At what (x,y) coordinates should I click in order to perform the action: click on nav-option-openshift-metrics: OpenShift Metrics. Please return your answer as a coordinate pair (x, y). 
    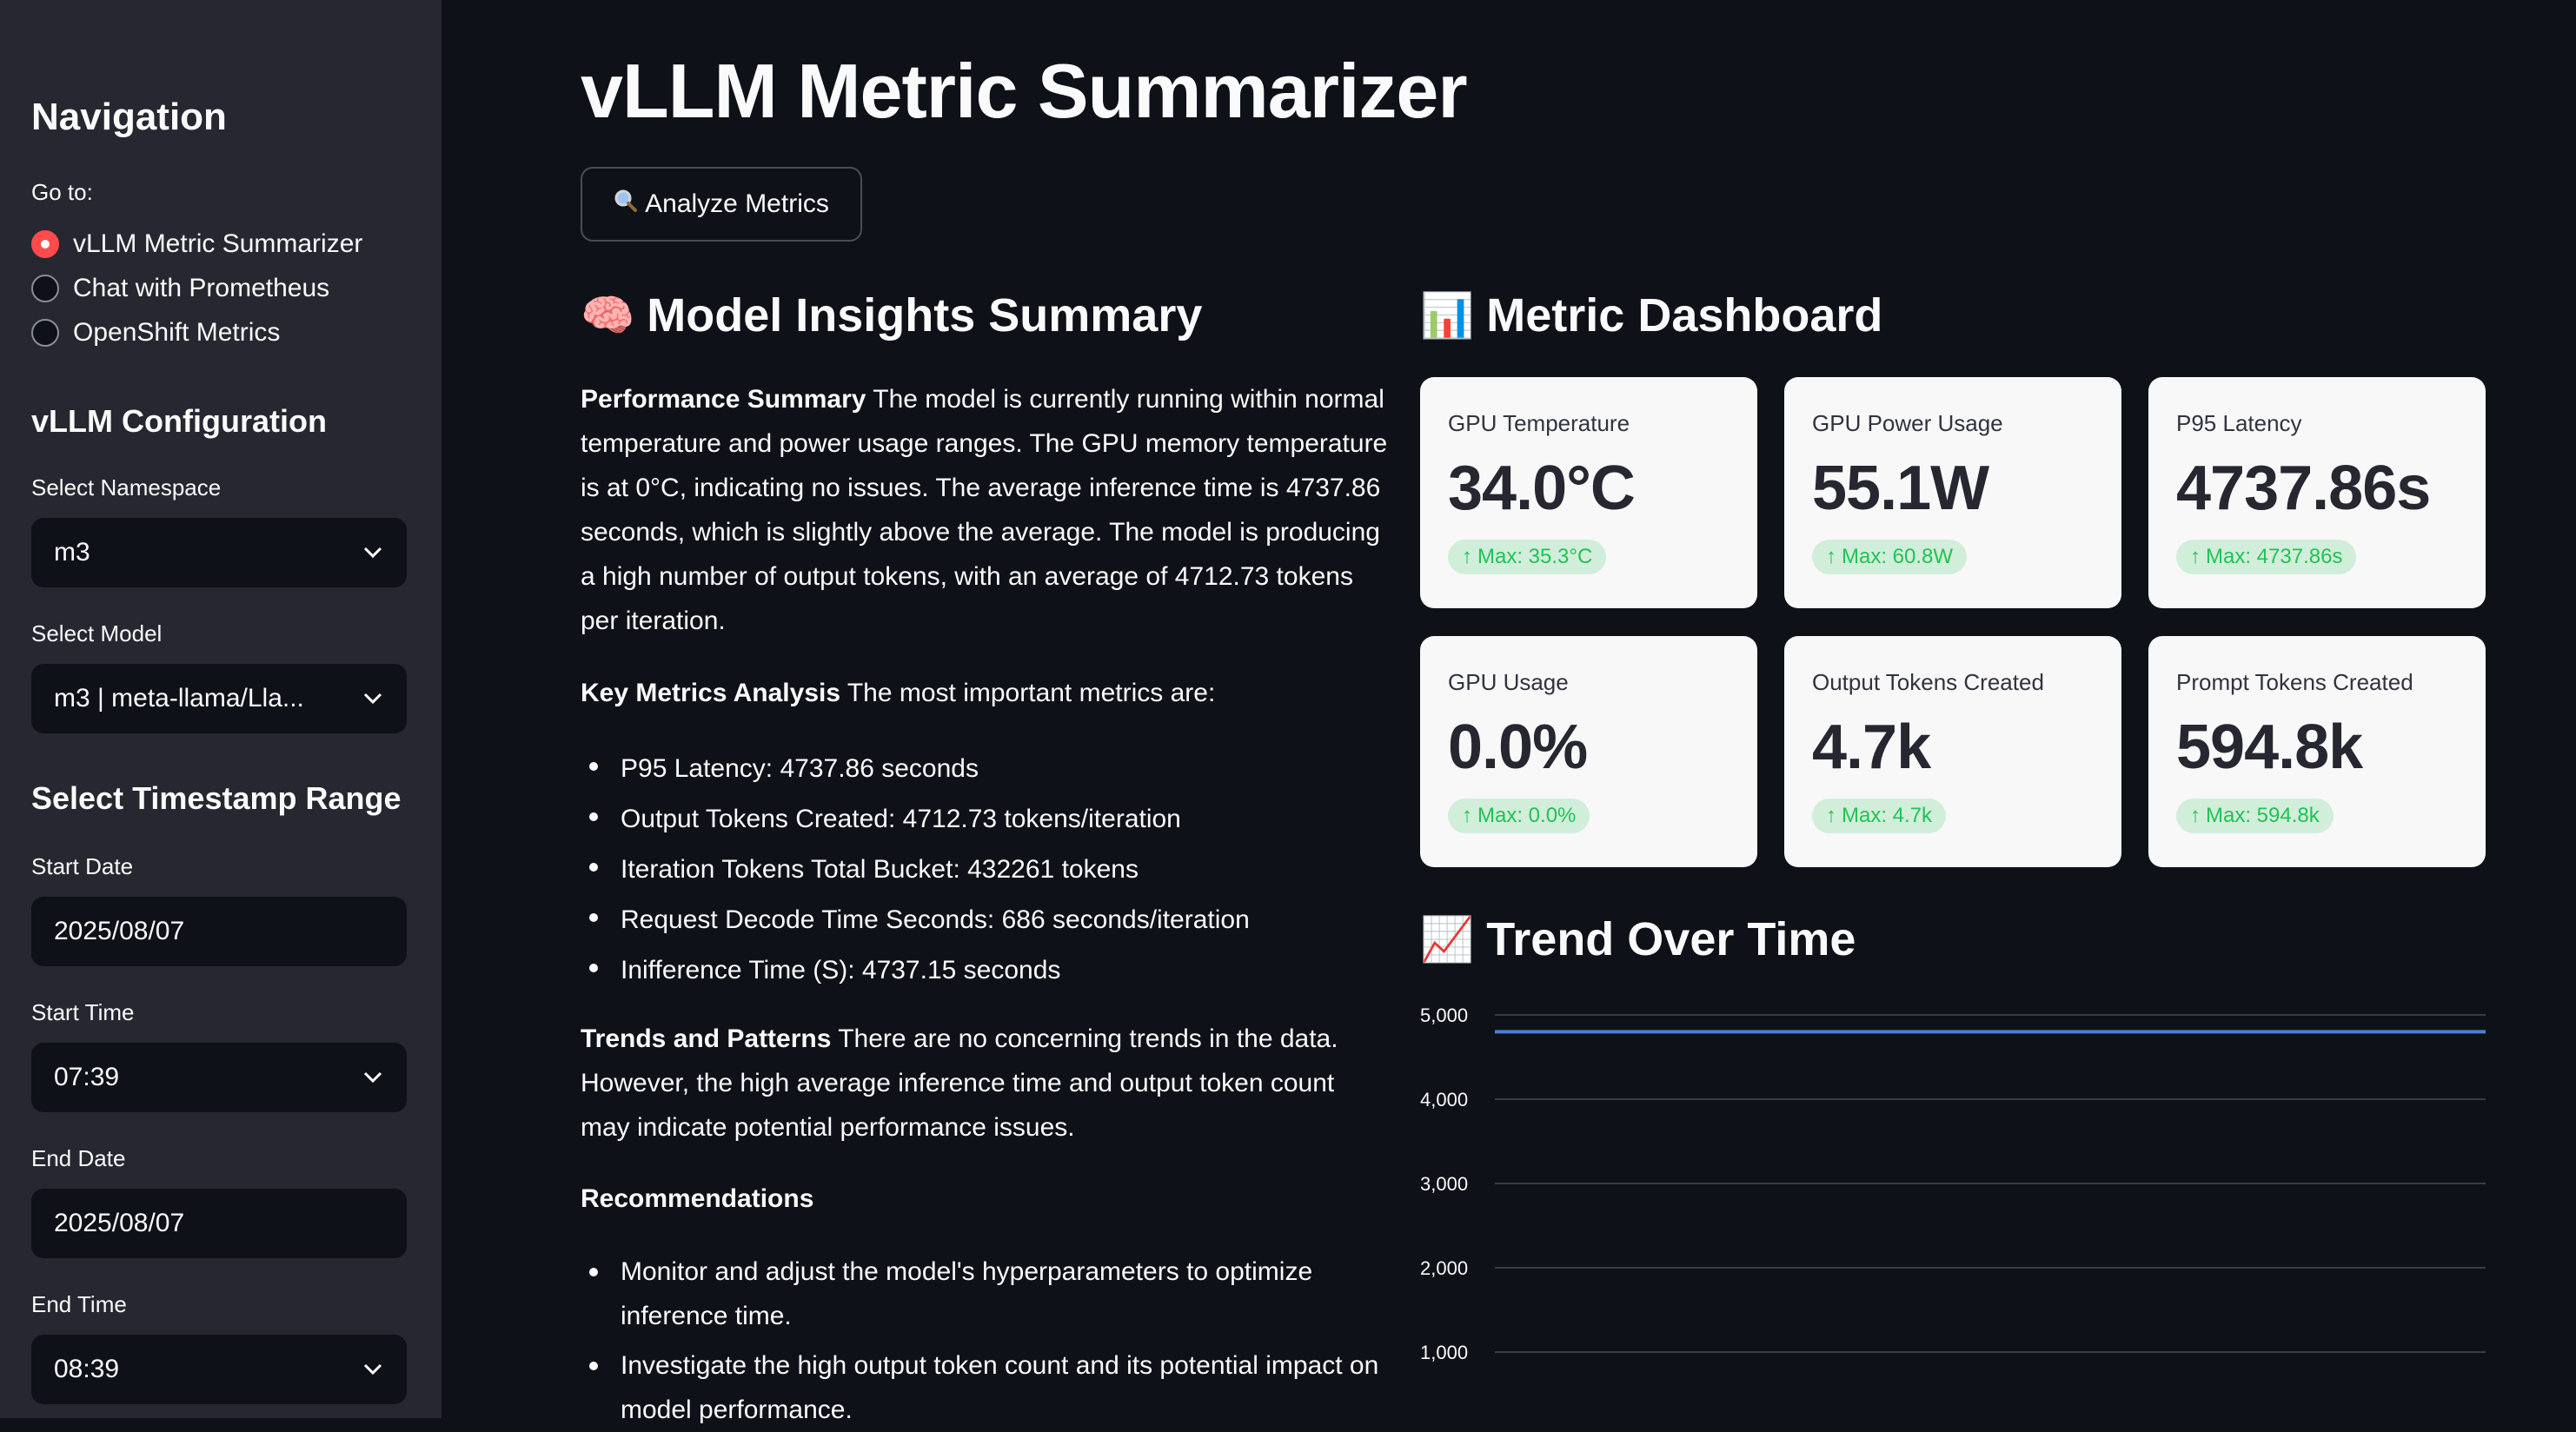
    Looking at the image, I should click on (155, 333).